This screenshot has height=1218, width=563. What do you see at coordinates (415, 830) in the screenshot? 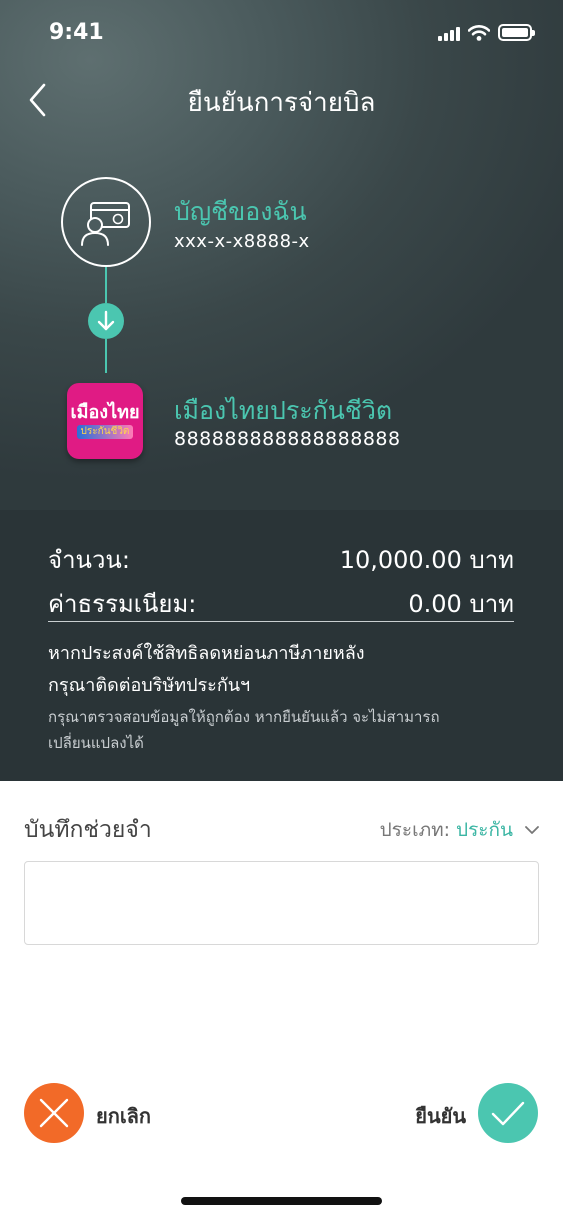
I see `memo-type-label: ประเภท:` at bounding box center [415, 830].